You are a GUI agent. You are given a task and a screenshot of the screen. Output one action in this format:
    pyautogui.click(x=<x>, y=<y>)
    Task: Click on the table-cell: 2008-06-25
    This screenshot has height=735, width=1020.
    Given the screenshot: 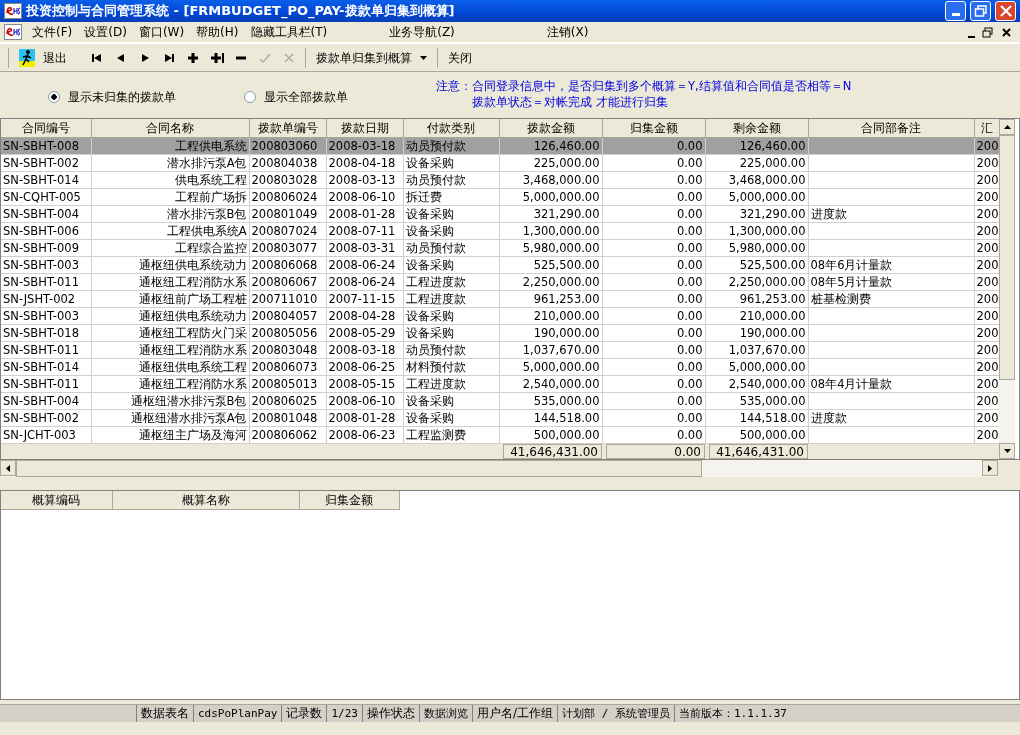 What is the action you would take?
    pyautogui.click(x=362, y=367)
    